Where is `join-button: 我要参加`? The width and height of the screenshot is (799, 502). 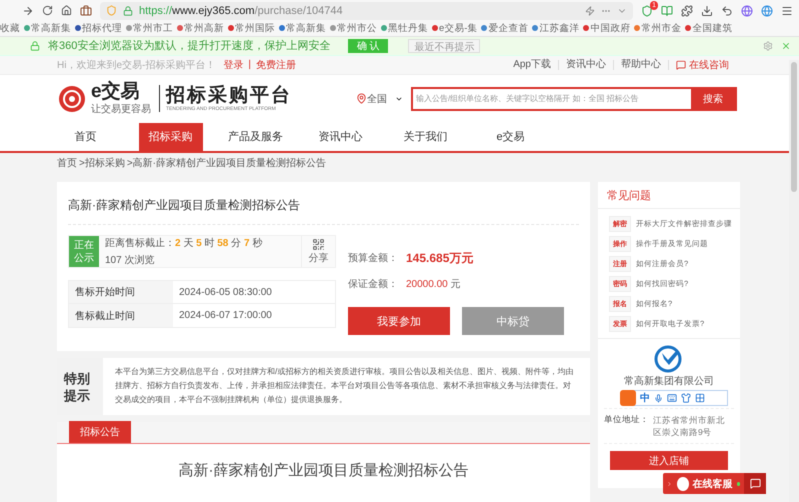 join-button: 我要参加 is located at coordinates (399, 321).